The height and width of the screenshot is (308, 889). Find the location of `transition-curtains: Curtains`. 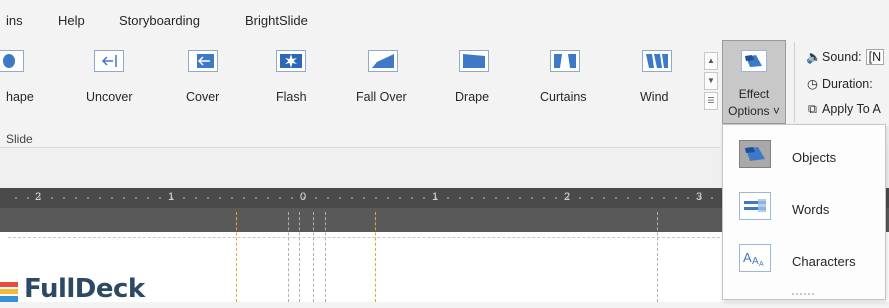

transition-curtains: Curtains is located at coordinates (566, 76).